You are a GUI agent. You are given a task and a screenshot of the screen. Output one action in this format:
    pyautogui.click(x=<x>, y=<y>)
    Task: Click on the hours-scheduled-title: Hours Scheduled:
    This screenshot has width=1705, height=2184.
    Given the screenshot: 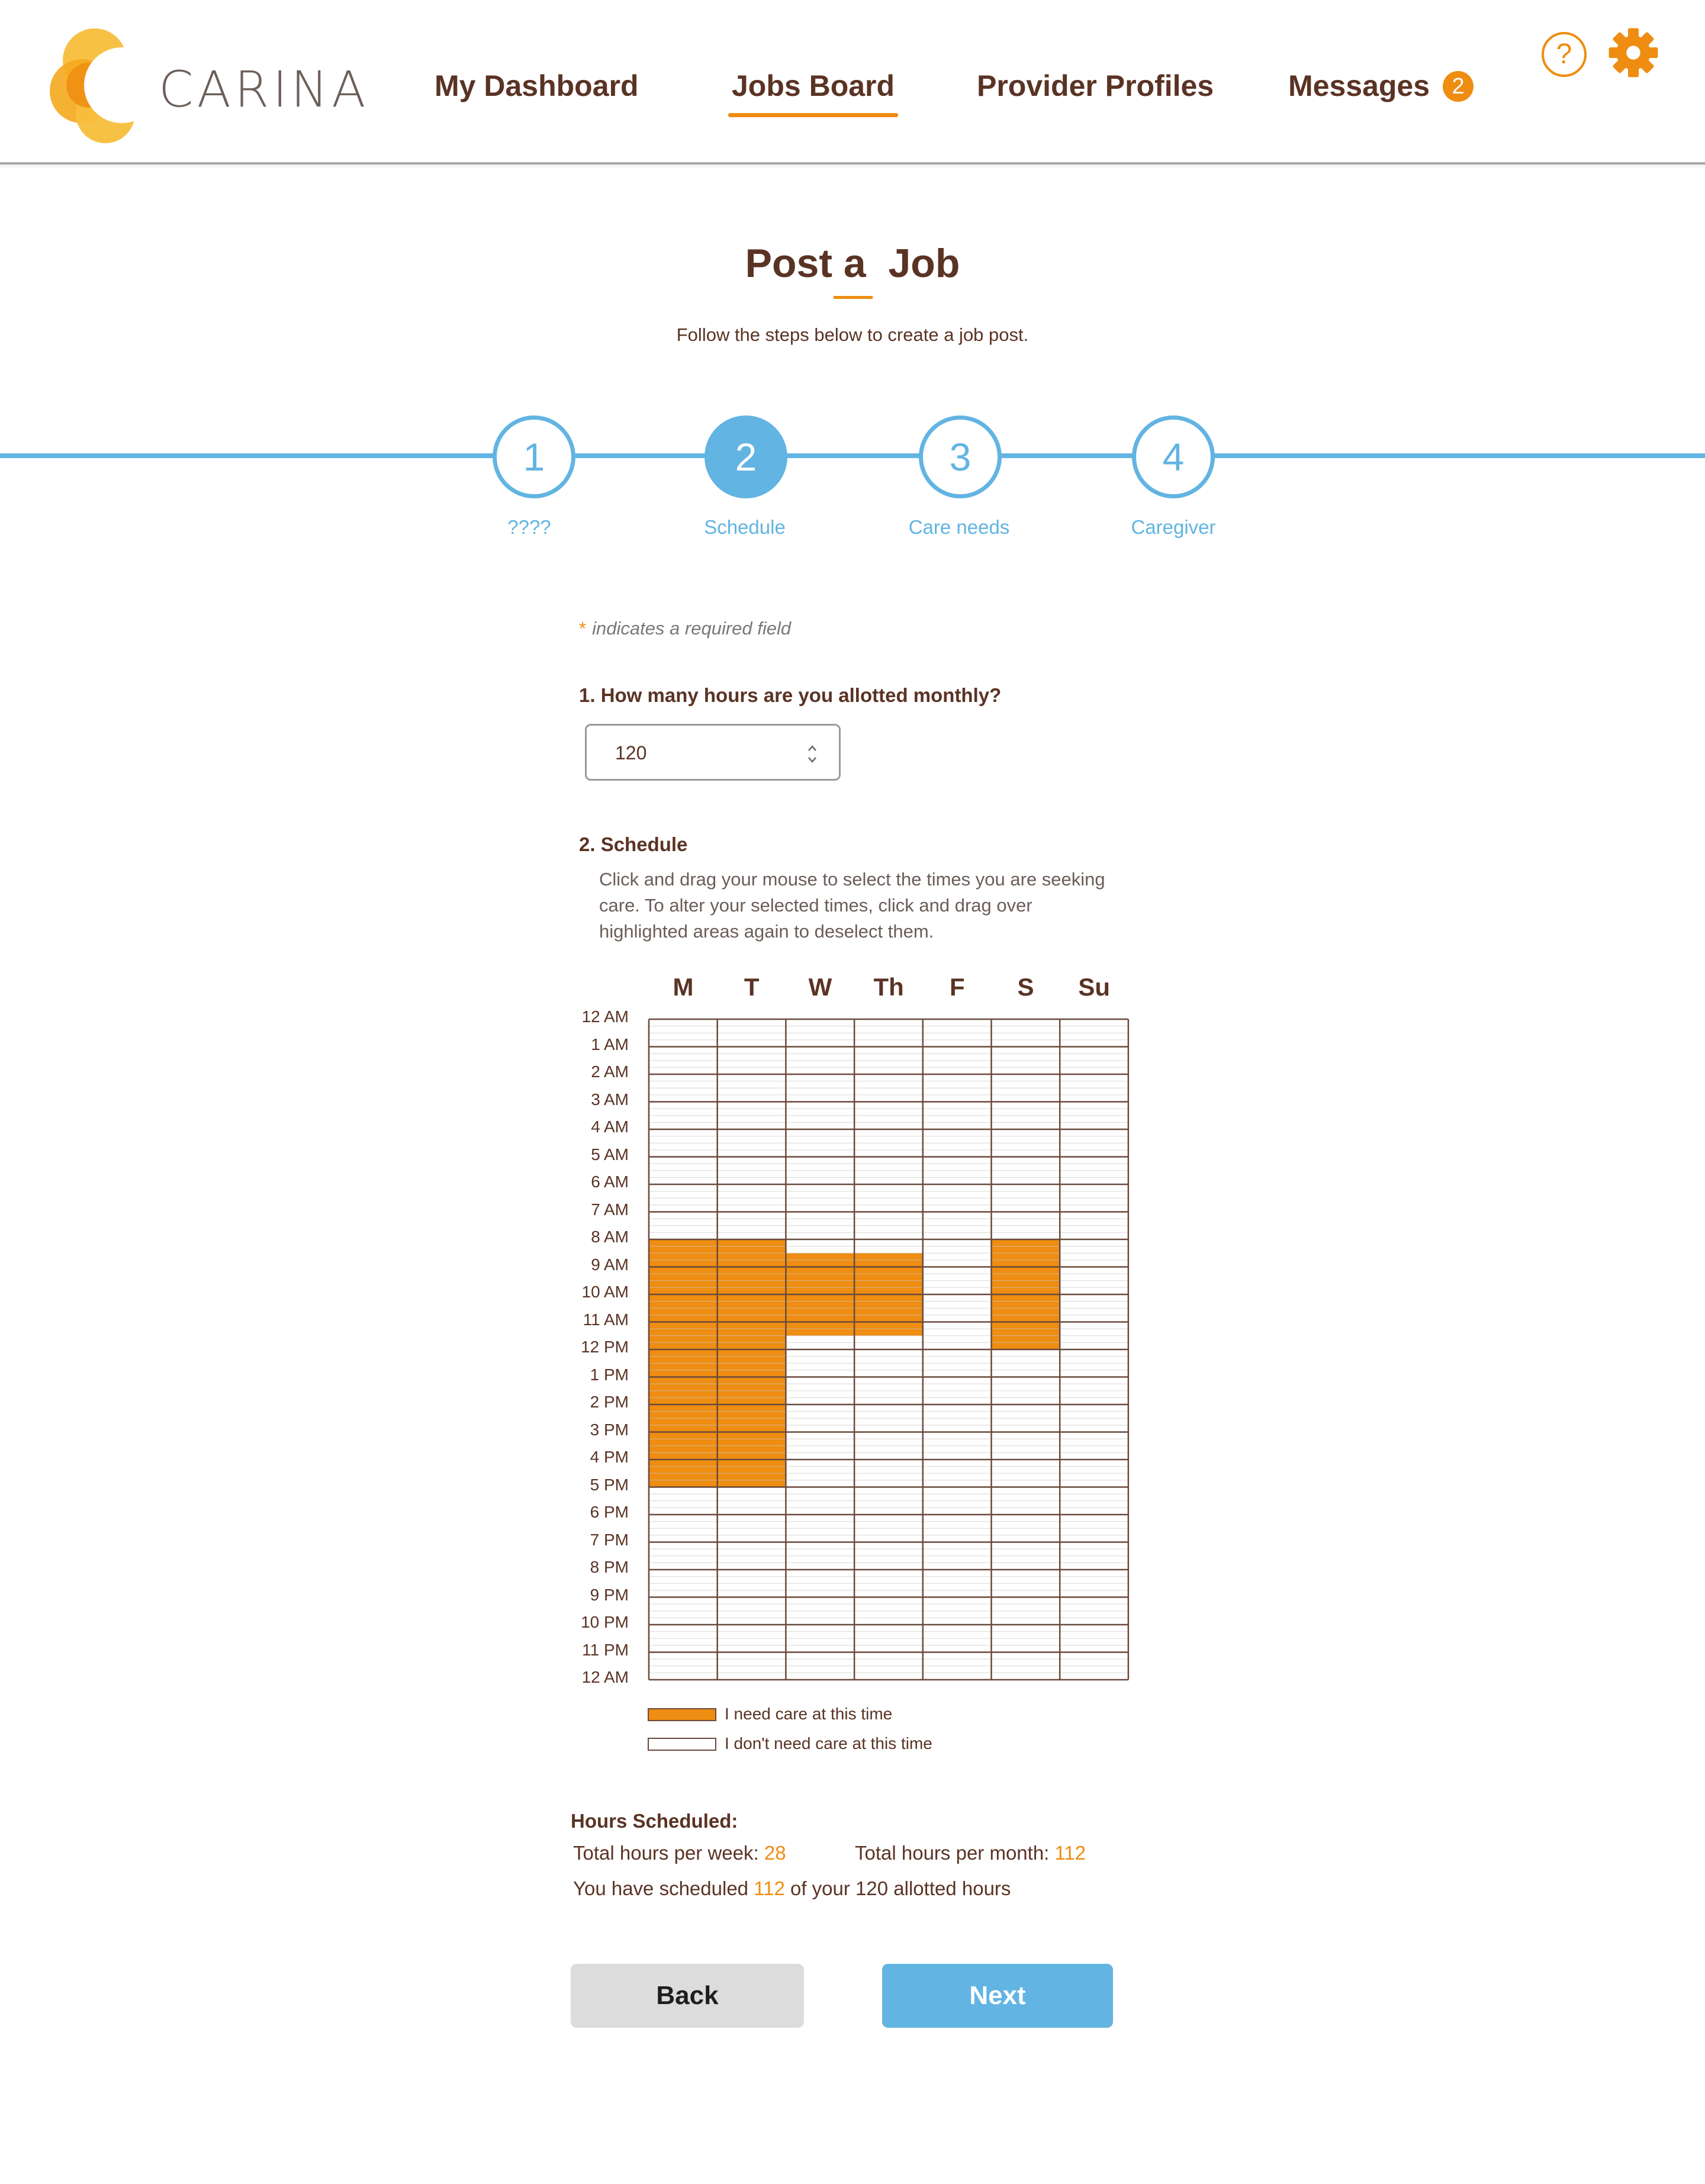 What is the action you would take?
    pyautogui.click(x=654, y=1821)
    